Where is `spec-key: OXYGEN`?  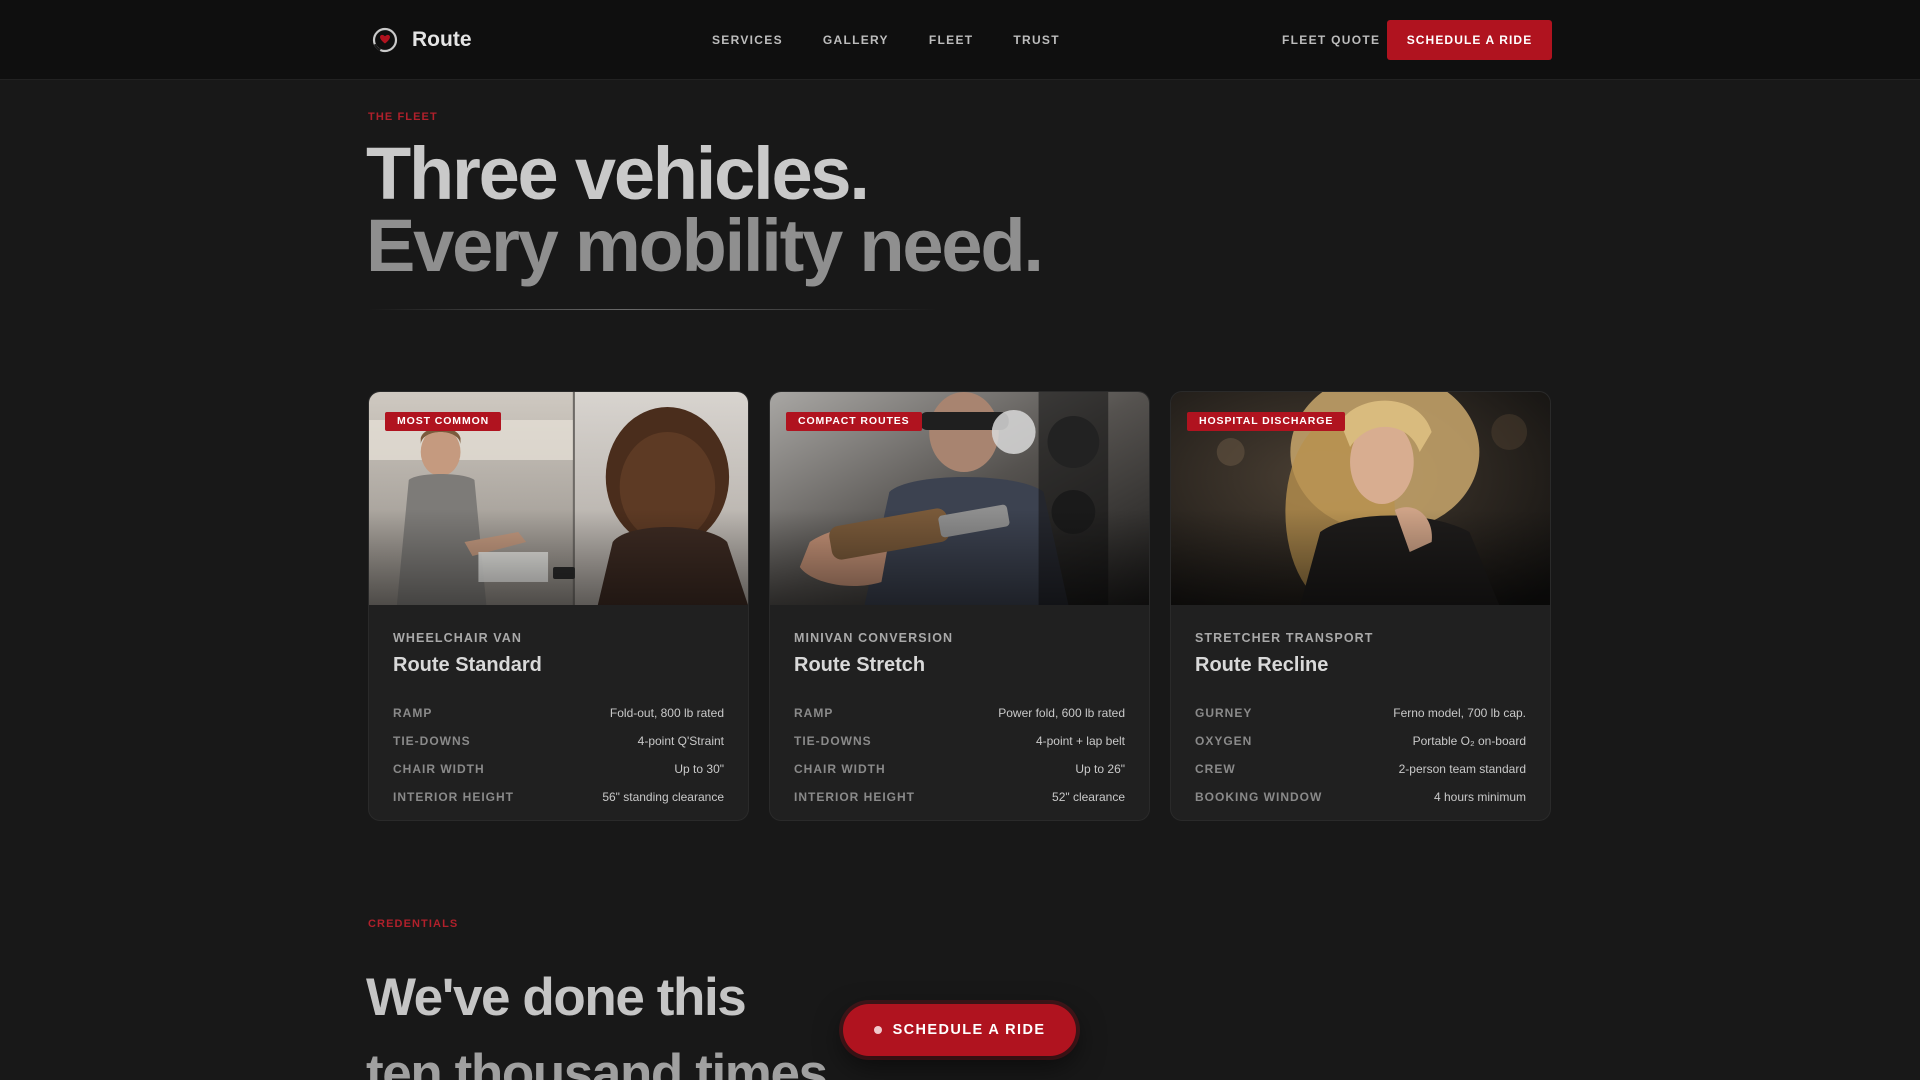
spec-key: OXYGEN is located at coordinates (1224, 741).